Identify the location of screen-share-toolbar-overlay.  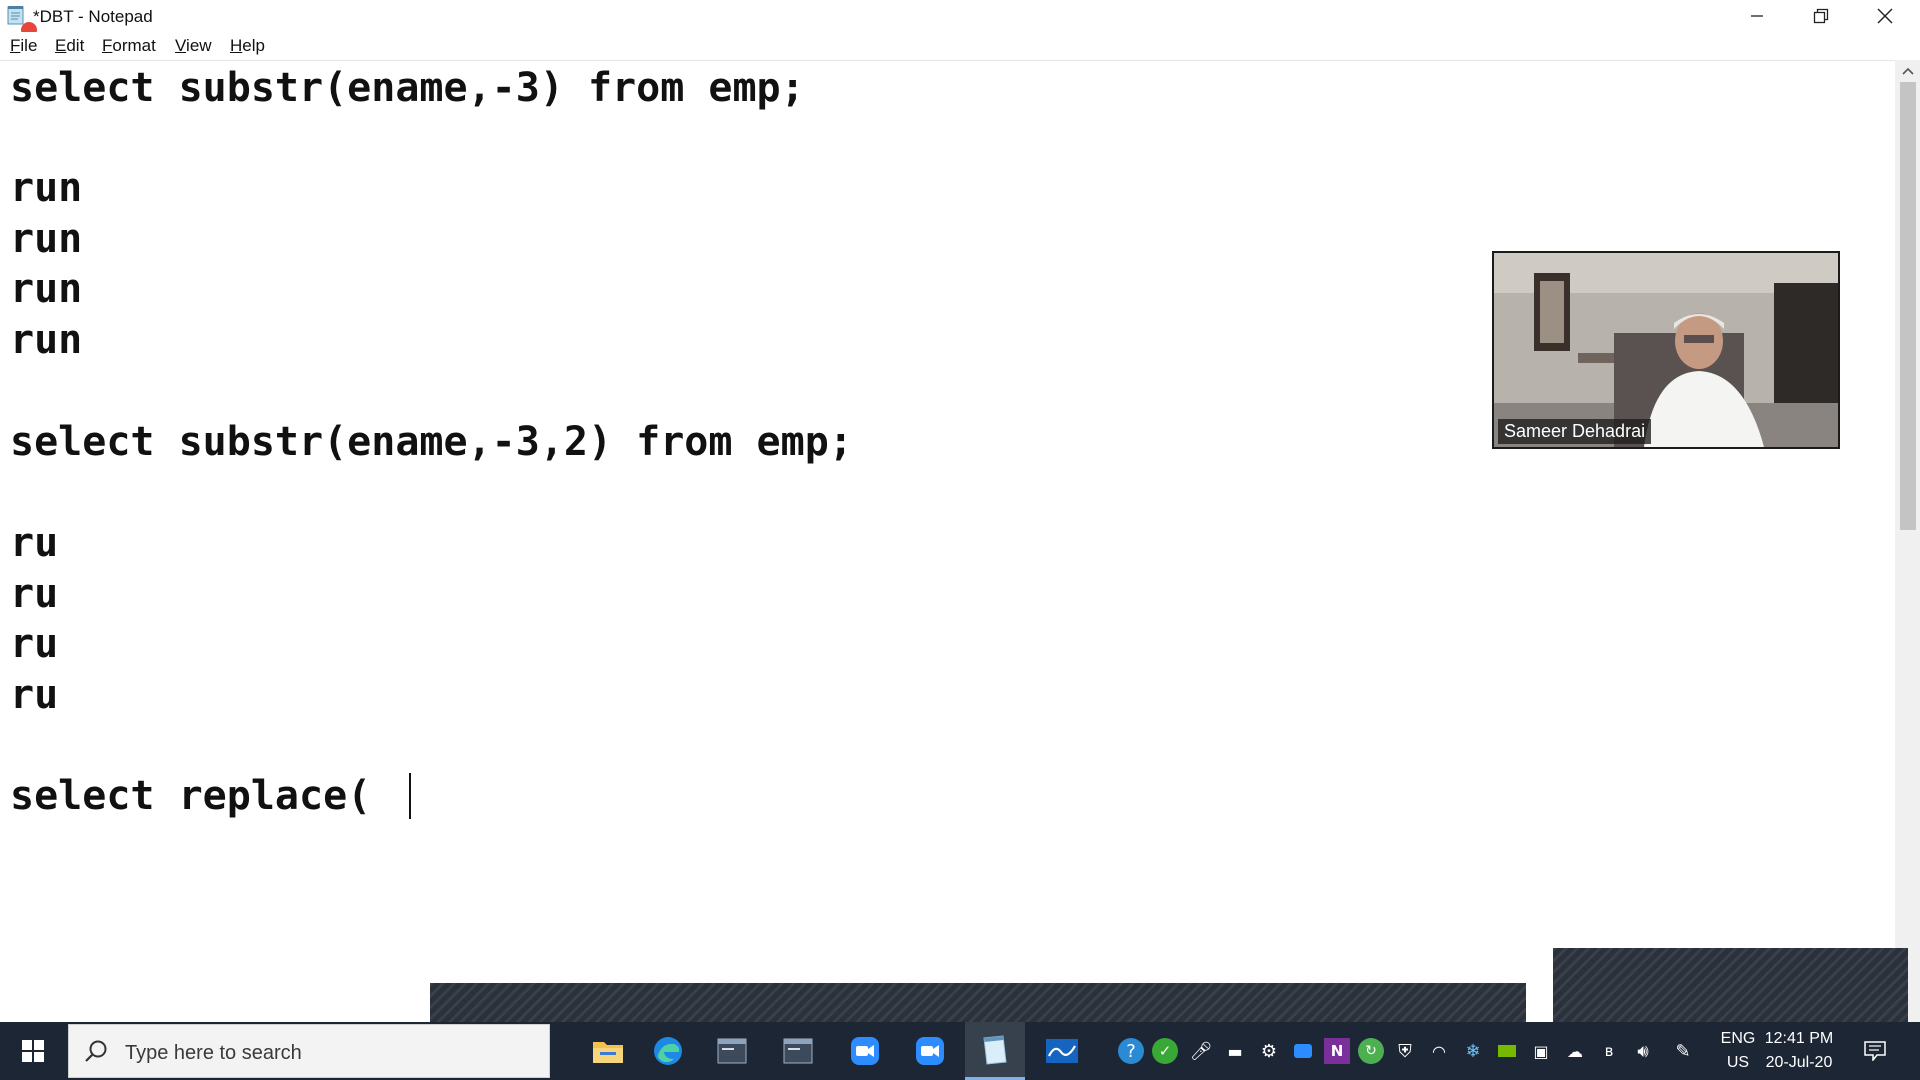
(978, 1002).